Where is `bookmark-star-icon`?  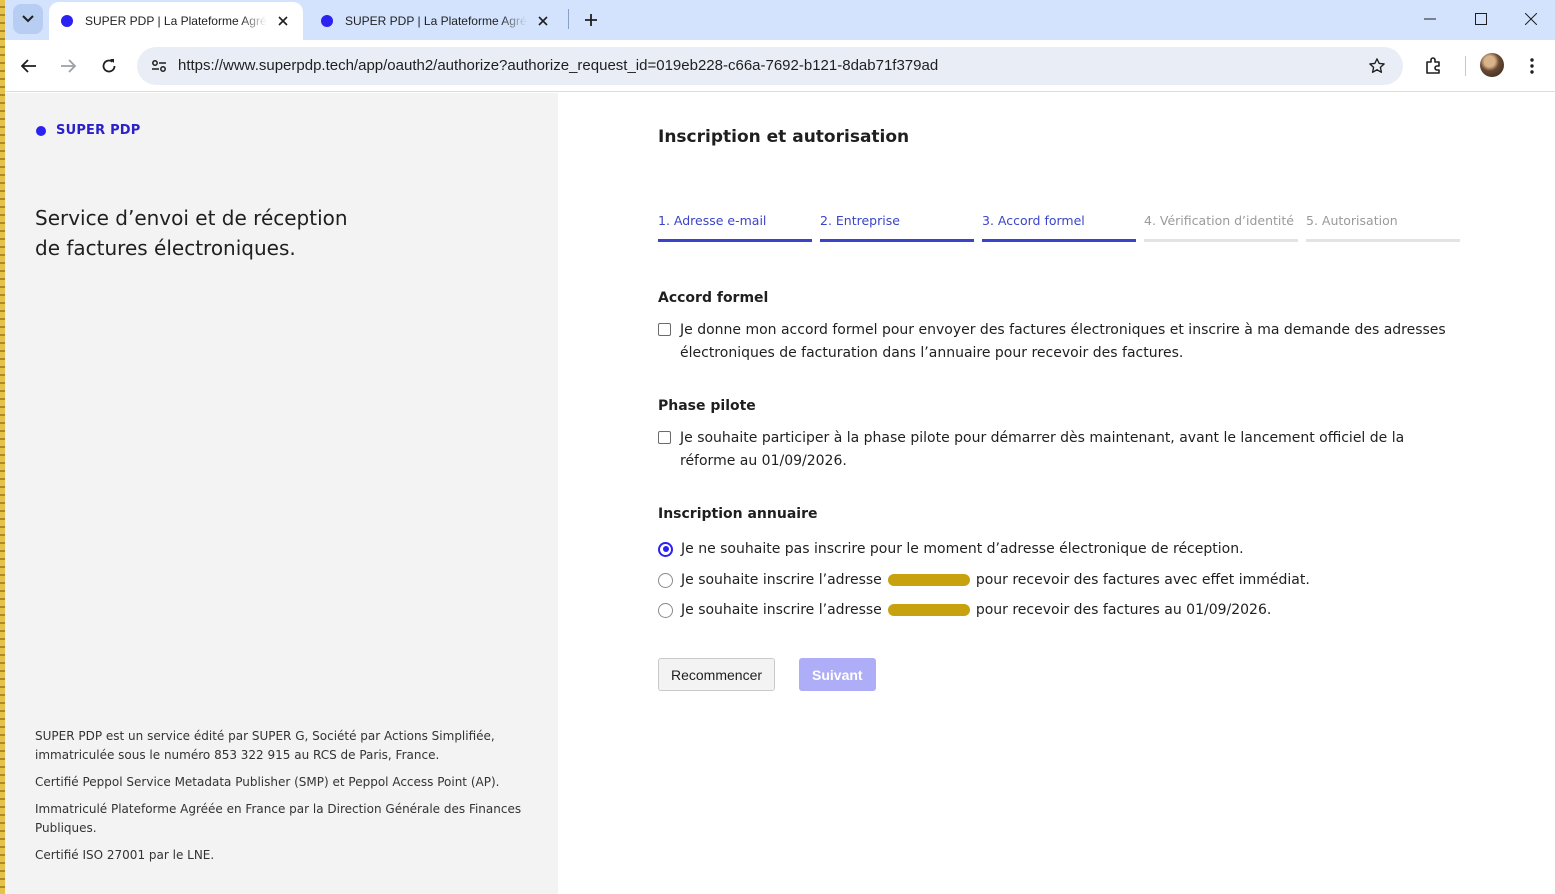 bookmark-star-icon is located at coordinates (1377, 66).